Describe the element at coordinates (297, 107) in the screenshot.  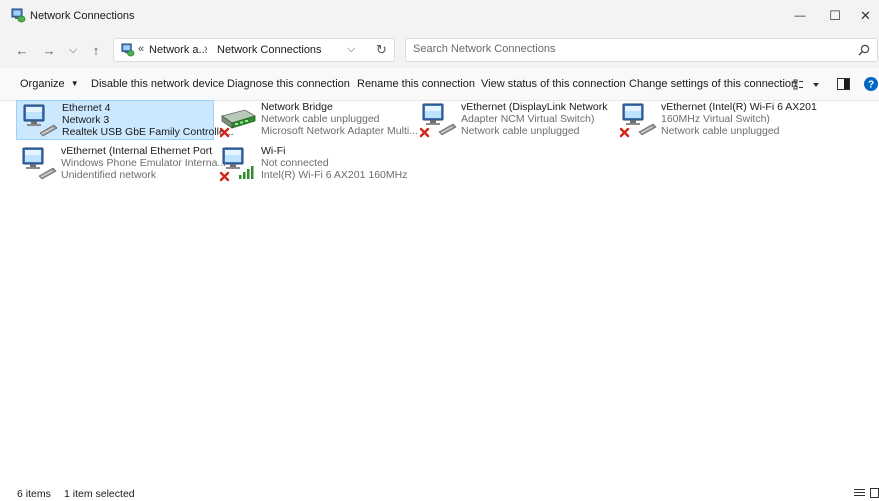
I see `connection-name: Network Bridge` at that location.